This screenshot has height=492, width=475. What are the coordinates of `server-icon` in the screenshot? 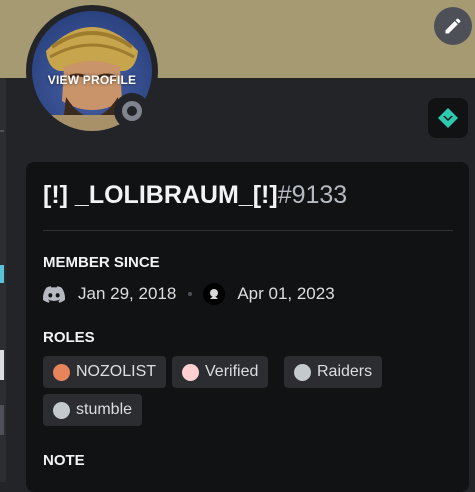 It's located at (214, 294).